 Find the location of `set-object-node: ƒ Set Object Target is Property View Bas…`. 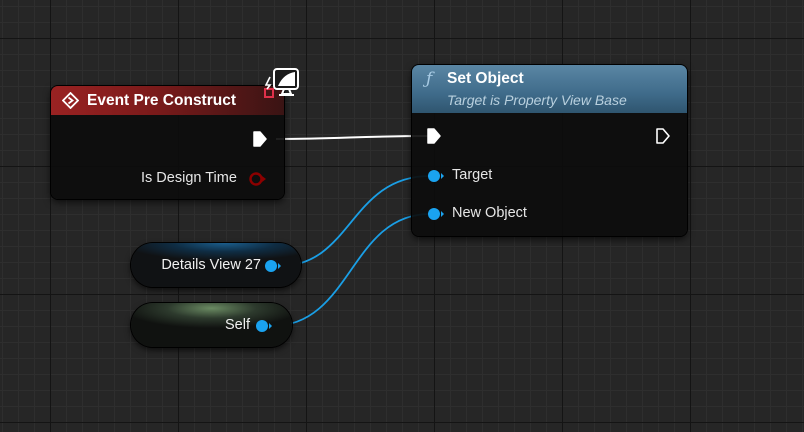

set-object-node: ƒ Set Object Target is Property View Bas… is located at coordinates (549, 150).